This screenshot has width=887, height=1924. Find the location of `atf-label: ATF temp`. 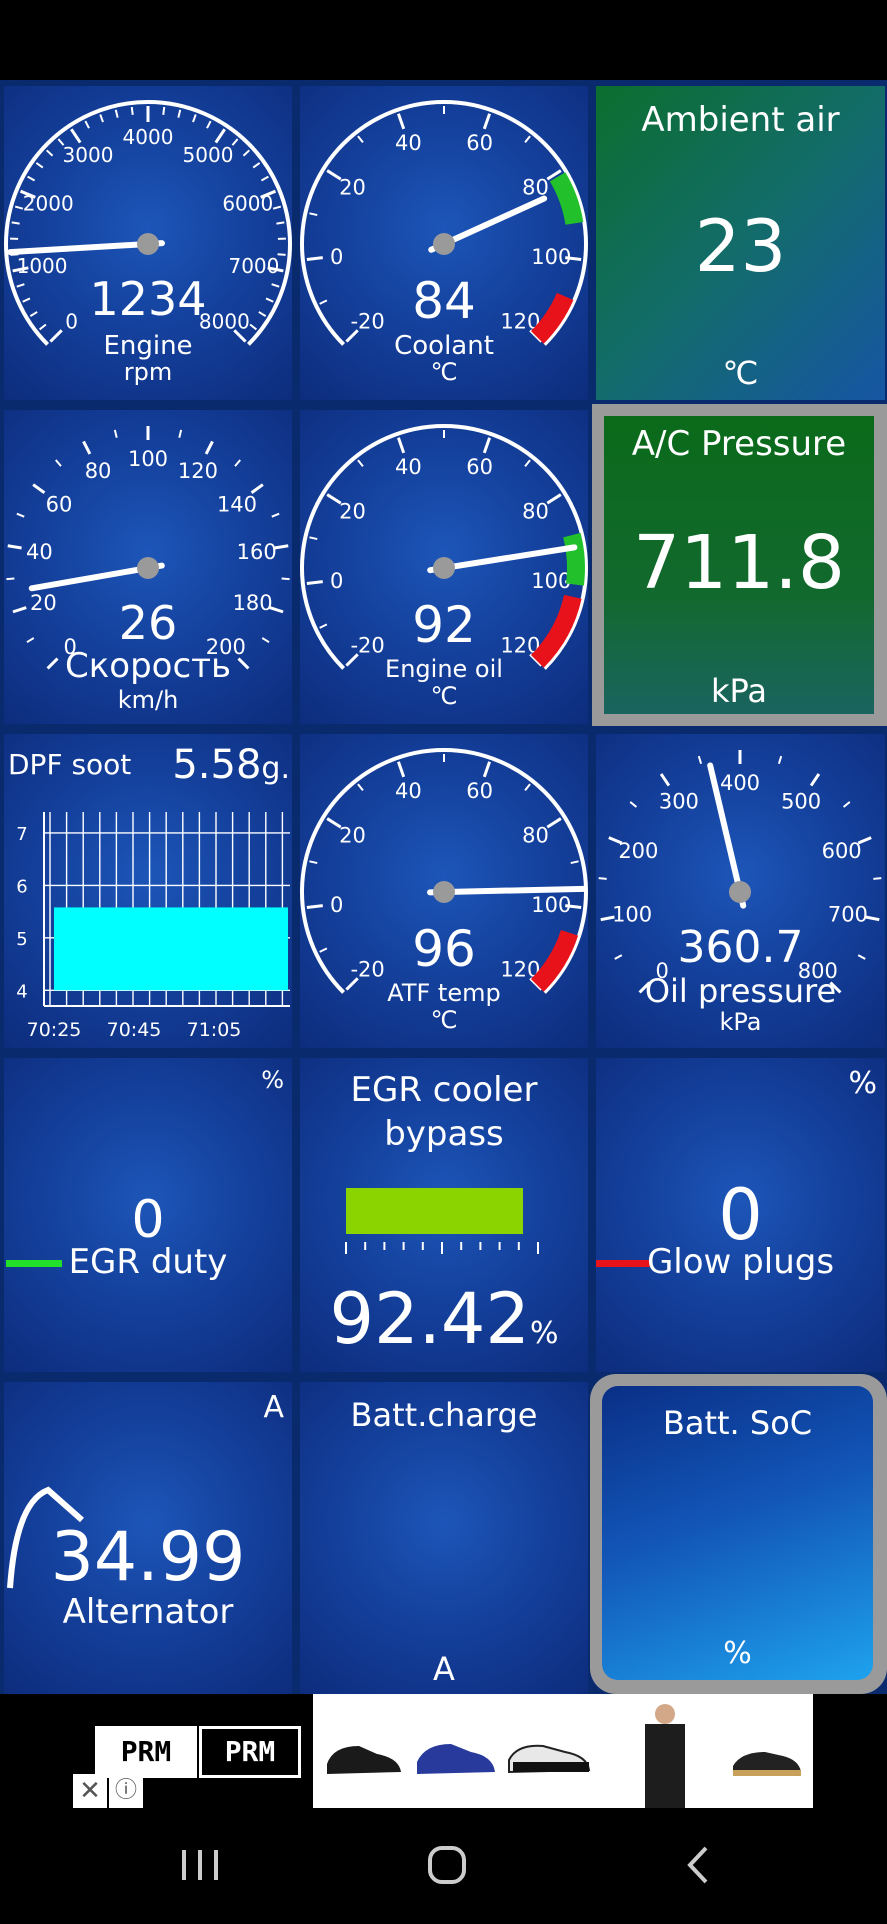

atf-label: ATF temp is located at coordinates (444, 993).